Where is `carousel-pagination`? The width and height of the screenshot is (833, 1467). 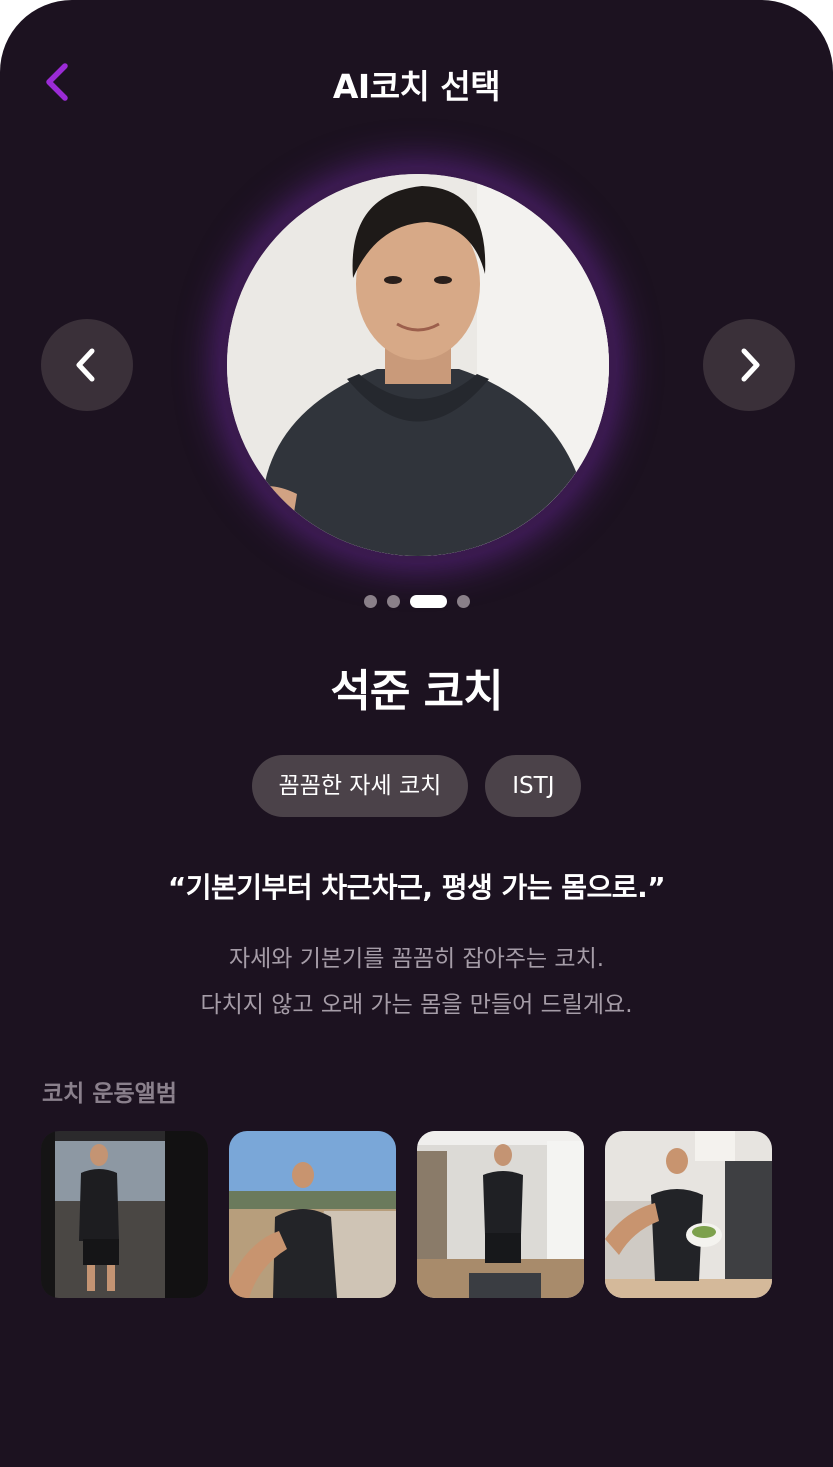 carousel-pagination is located at coordinates (416, 601).